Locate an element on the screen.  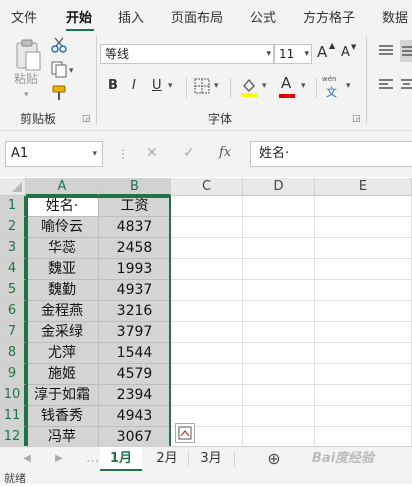
table-cell: 冯苹 is located at coordinates (62, 437).